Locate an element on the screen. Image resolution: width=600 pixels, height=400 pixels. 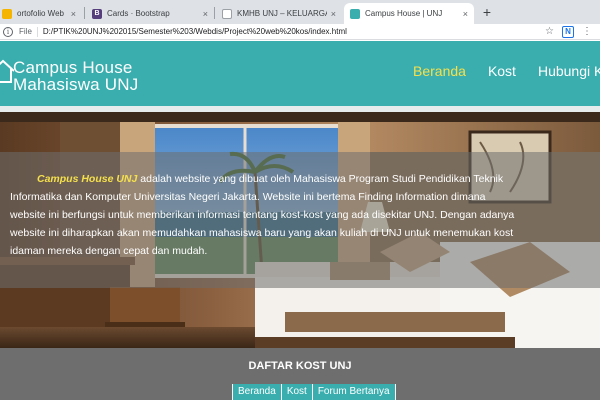
brand-line-2: Mahasiswa UNJ is located at coordinates (76, 84).